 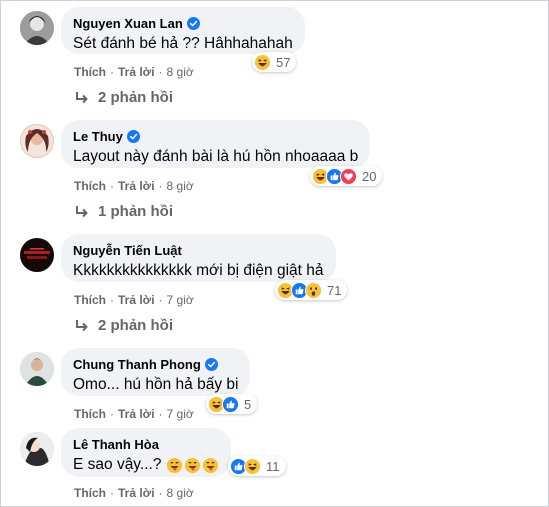 I want to click on reaction-summary: 71, so click(x=311, y=290).